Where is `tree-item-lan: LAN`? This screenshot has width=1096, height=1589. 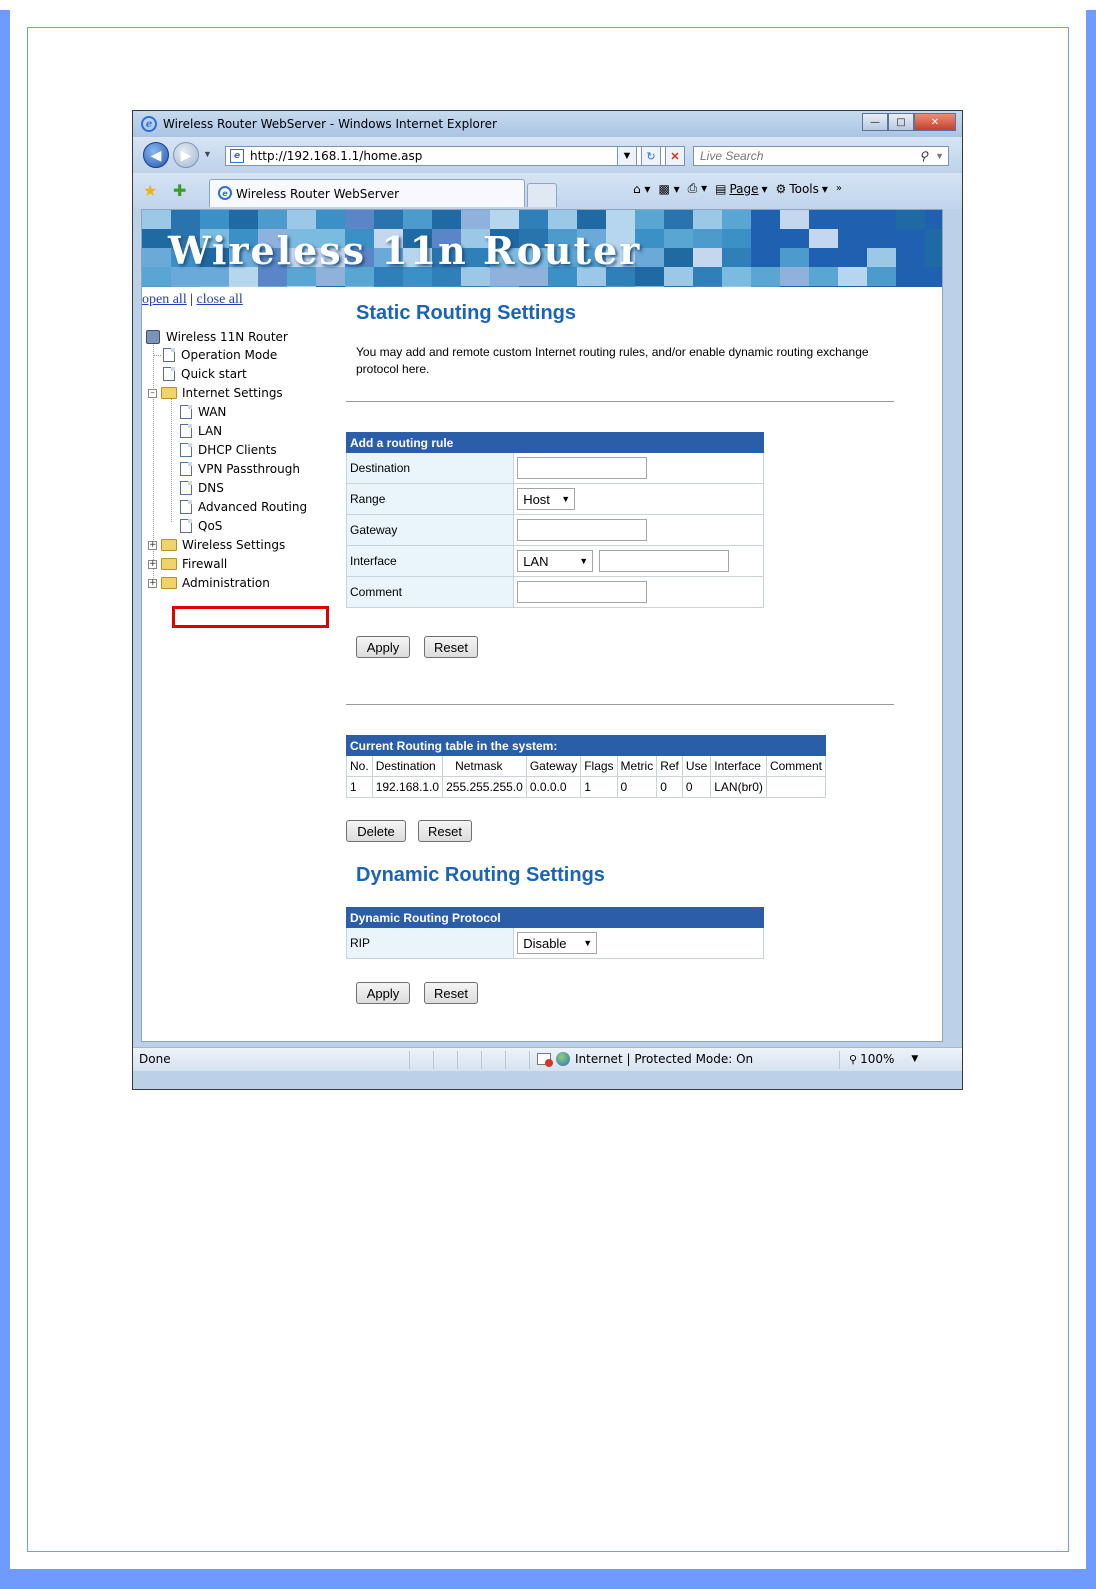 tree-item-lan: LAN is located at coordinates (197, 431).